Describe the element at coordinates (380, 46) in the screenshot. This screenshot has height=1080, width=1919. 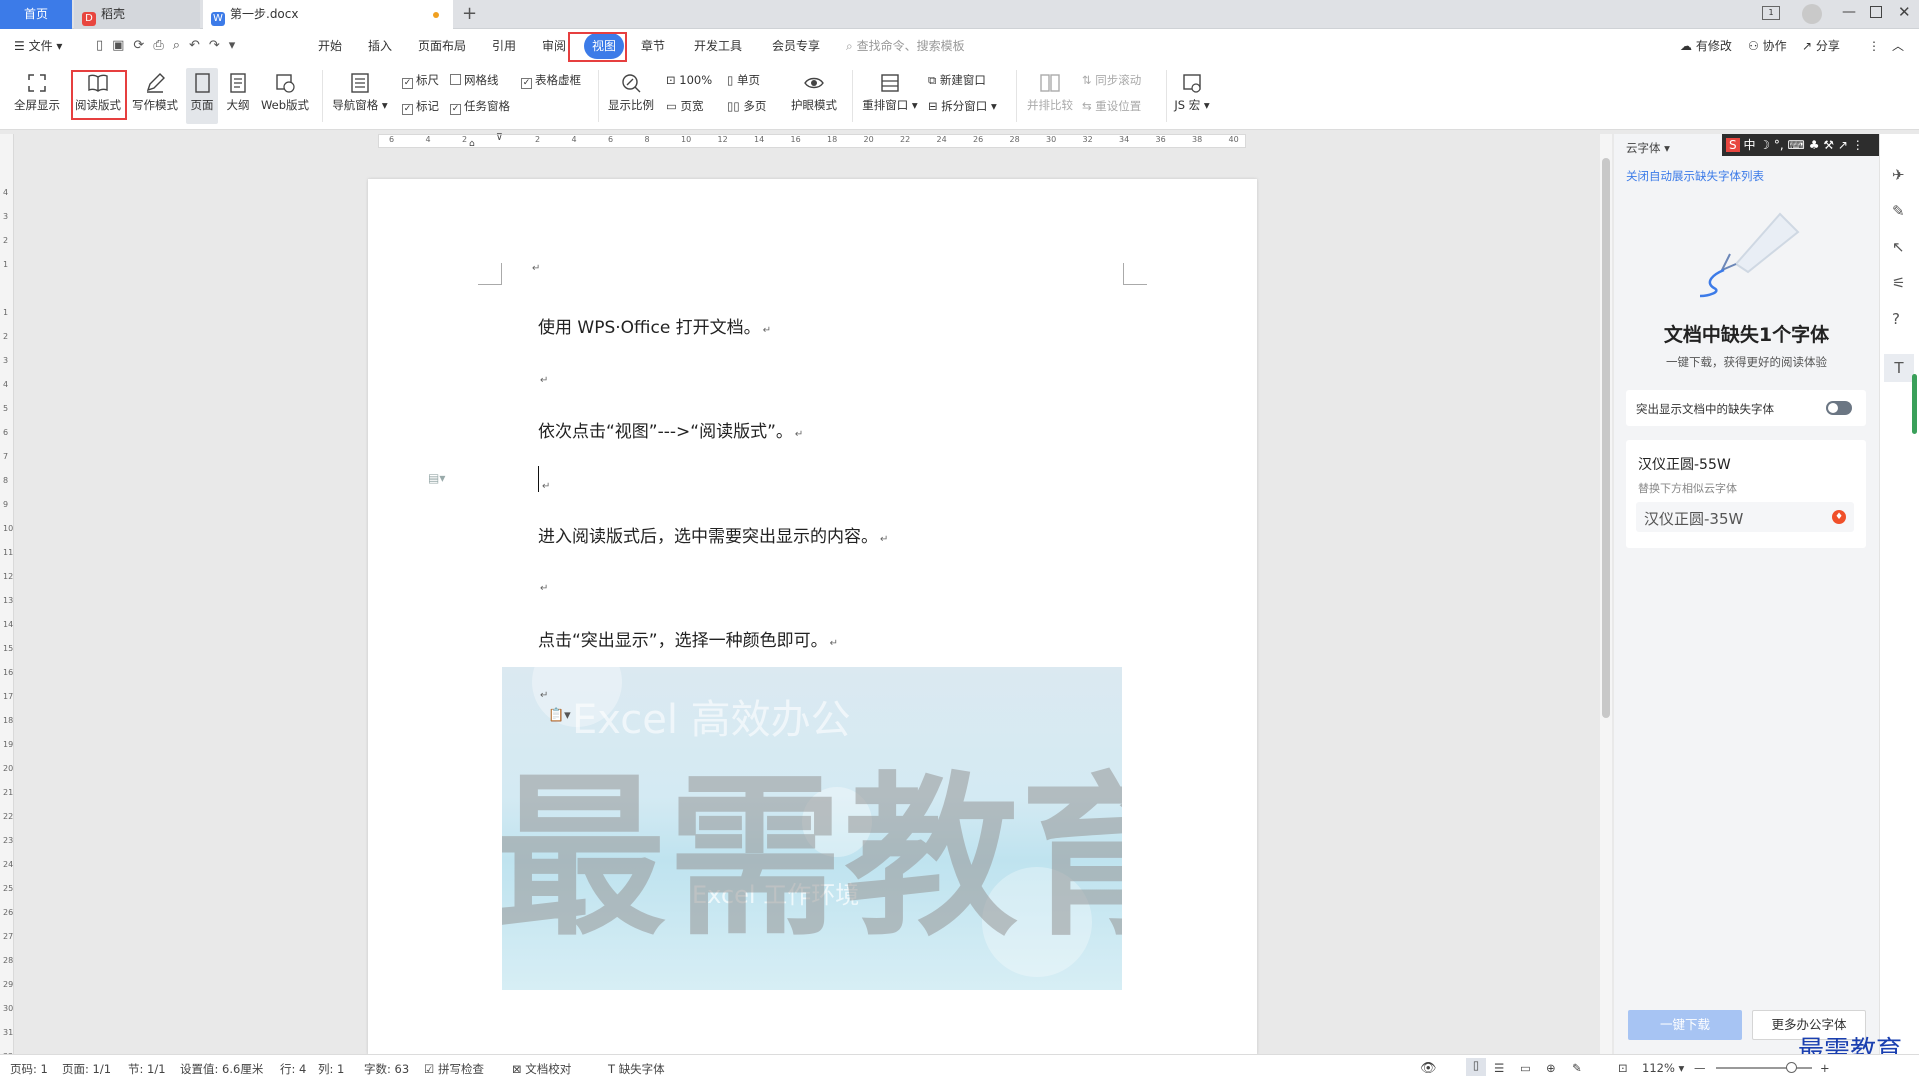
I see `menu-insert: 插入` at that location.